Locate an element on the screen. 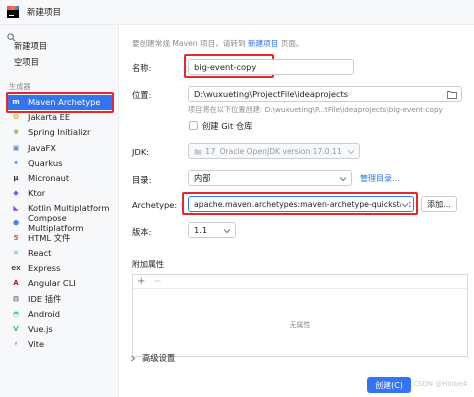  generator-item-11: ex Express is located at coordinates (60, 268).